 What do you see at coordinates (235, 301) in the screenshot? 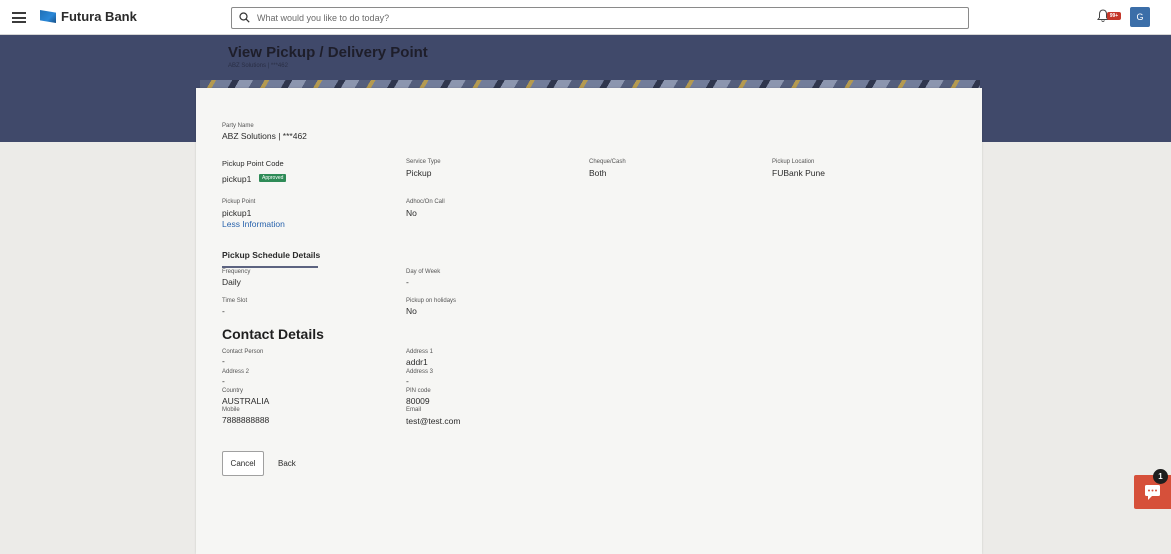
I see `time-slot-label: Time Slot` at bounding box center [235, 301].